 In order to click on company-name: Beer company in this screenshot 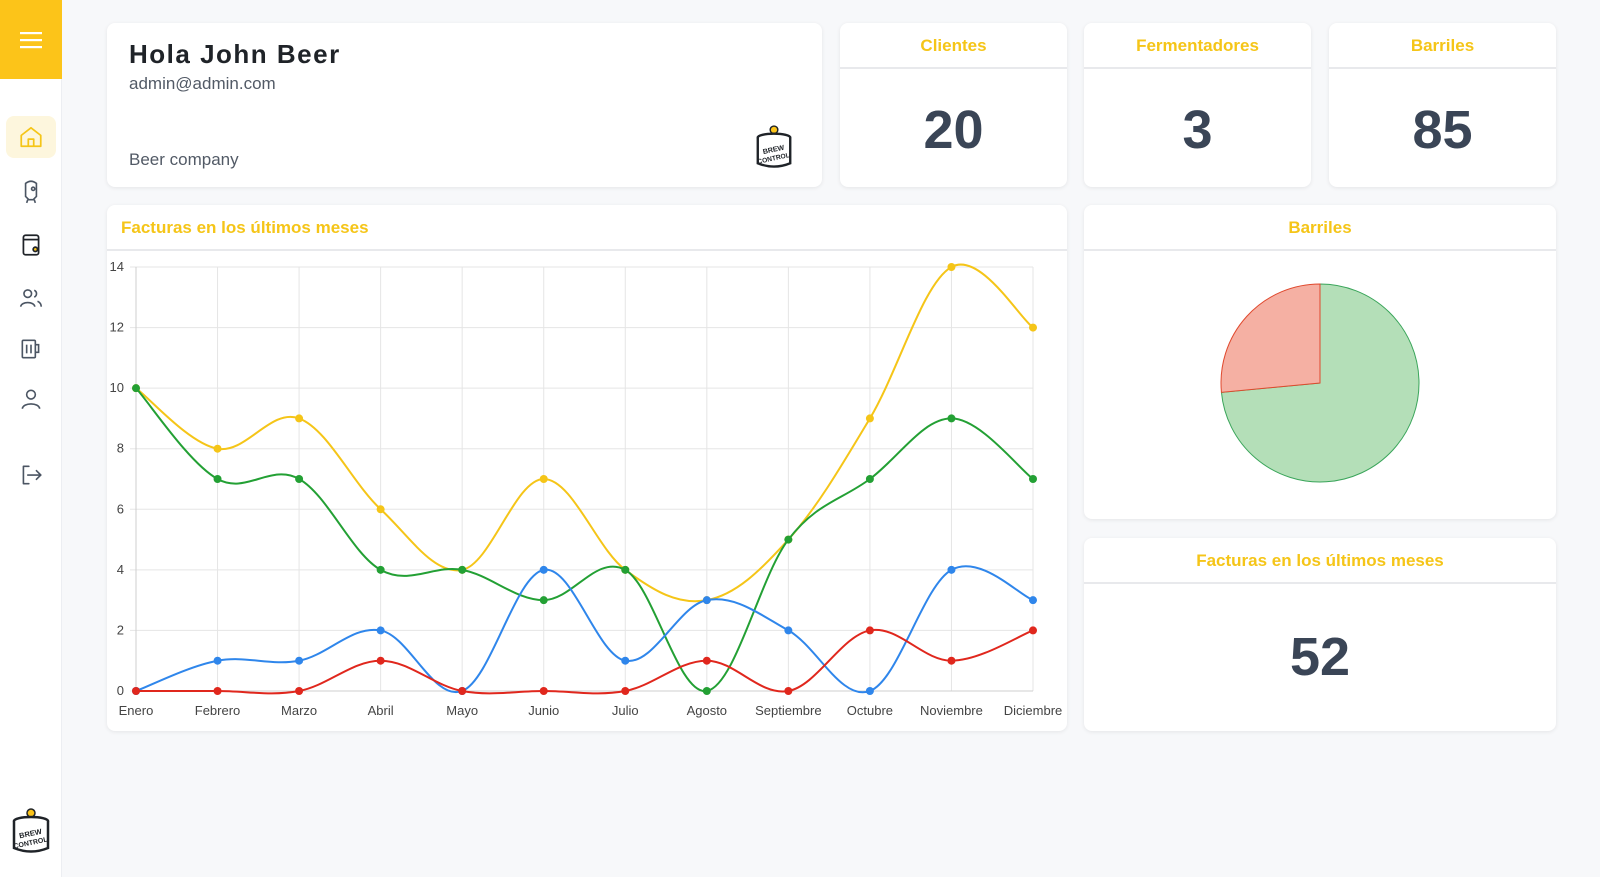, I will do `click(184, 159)`.